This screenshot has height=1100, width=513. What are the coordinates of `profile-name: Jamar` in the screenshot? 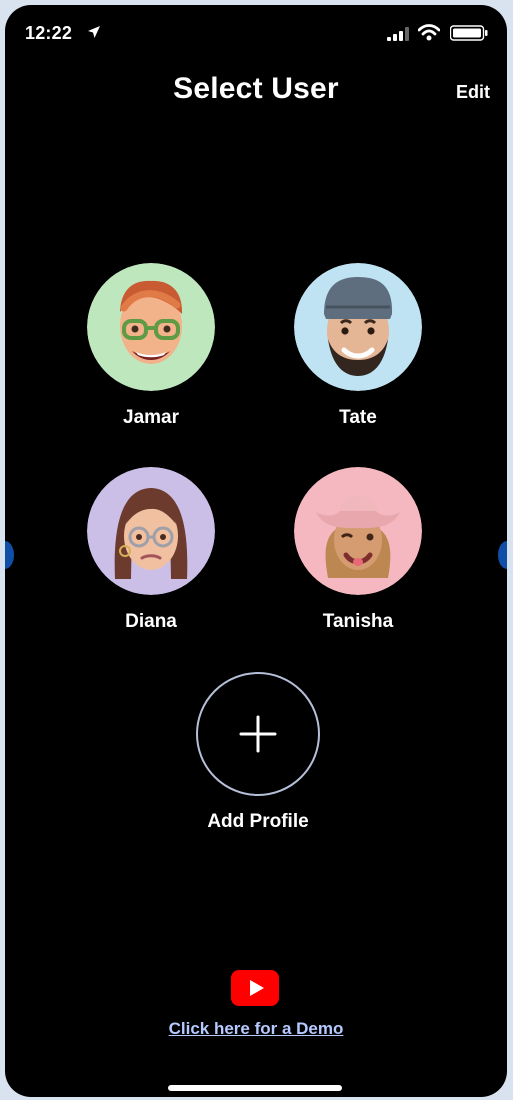 It's located at (151, 417).